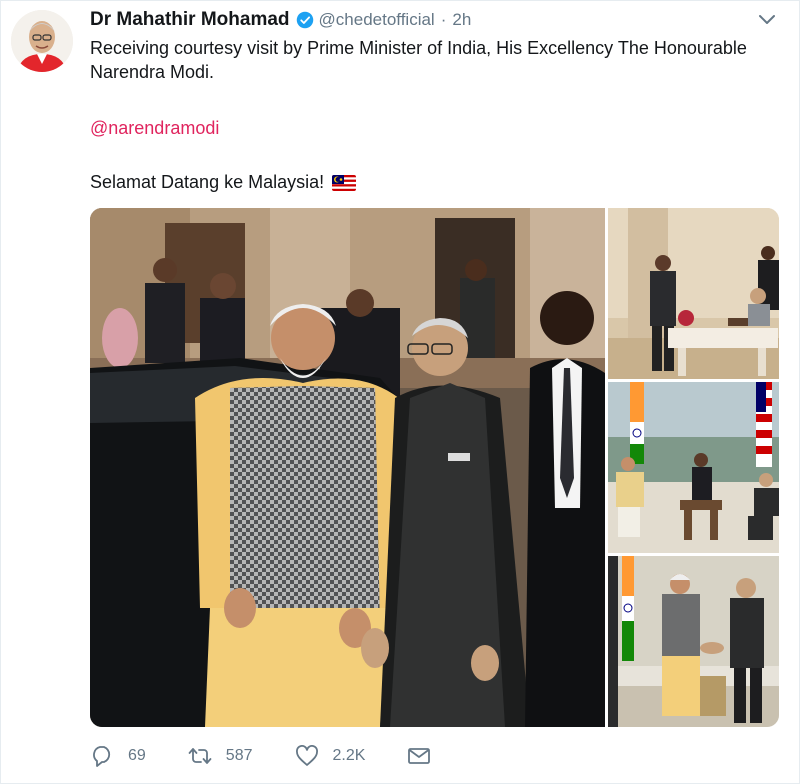  Describe the element at coordinates (239, 755) in the screenshot. I see `retweet-count: 587` at that location.